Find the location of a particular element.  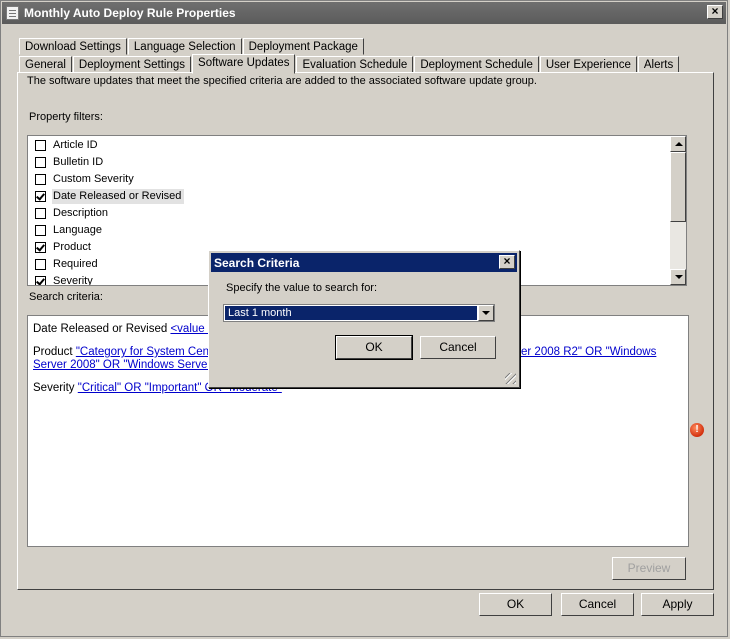

filter-label: Custom Severity is located at coordinates (93, 179).